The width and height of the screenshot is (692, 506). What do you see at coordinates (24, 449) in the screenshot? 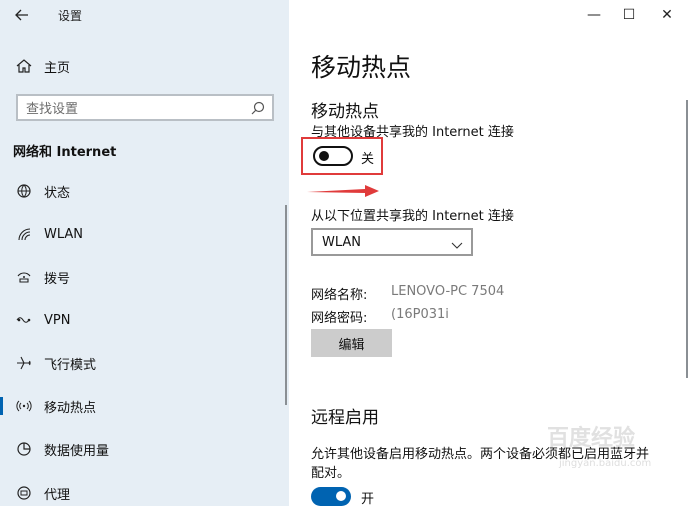
I see `data-usage-icon` at bounding box center [24, 449].